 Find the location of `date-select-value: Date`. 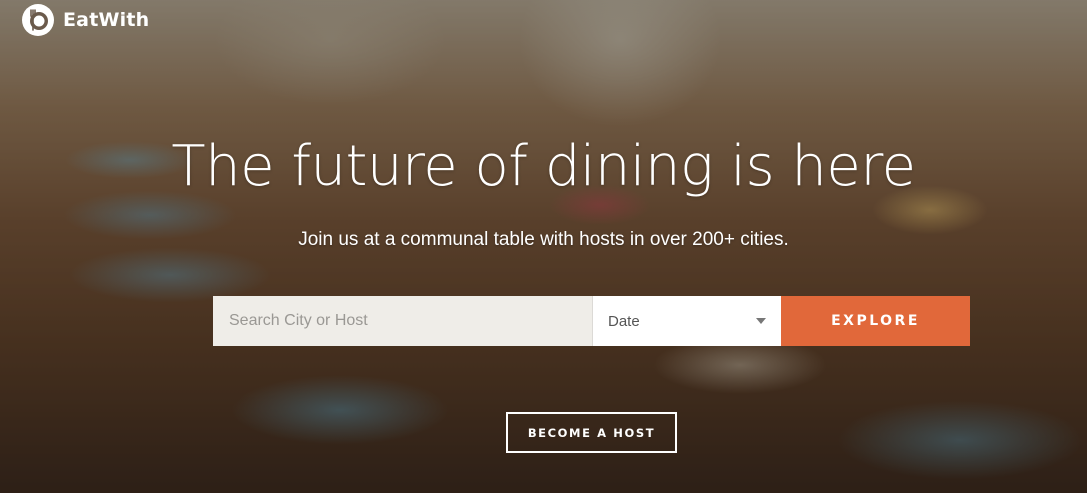

date-select-value: Date is located at coordinates (624, 321).